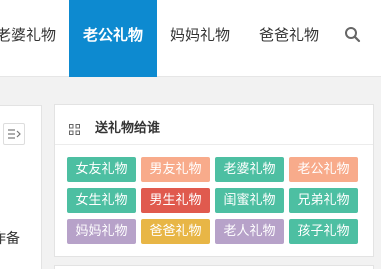  I want to click on next-panel, so click(214, 267).